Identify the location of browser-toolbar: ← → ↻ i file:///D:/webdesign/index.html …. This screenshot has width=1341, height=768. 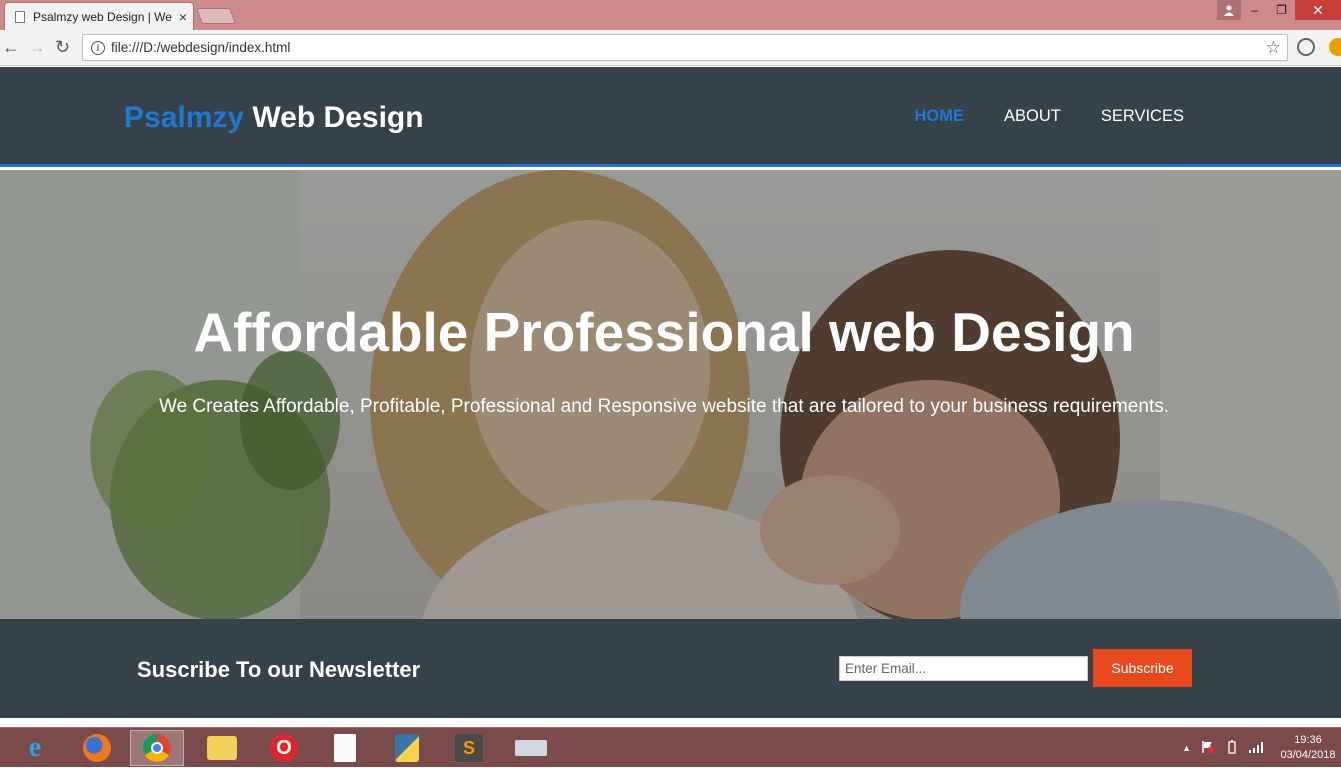
(670, 48).